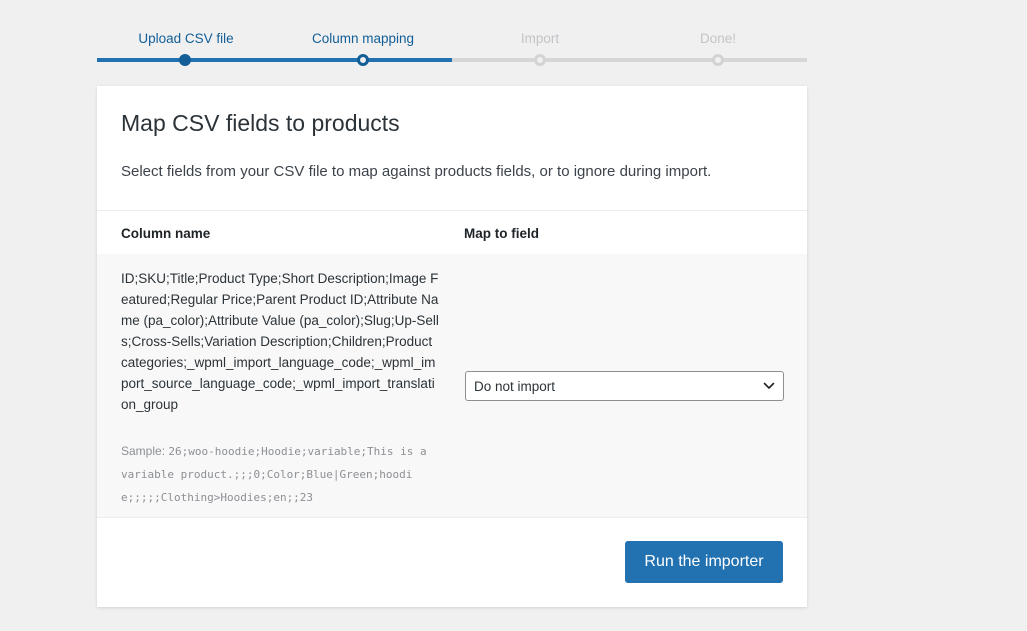 This screenshot has height=631, width=1027. What do you see at coordinates (718, 60) in the screenshot?
I see `step-done-dot` at bounding box center [718, 60].